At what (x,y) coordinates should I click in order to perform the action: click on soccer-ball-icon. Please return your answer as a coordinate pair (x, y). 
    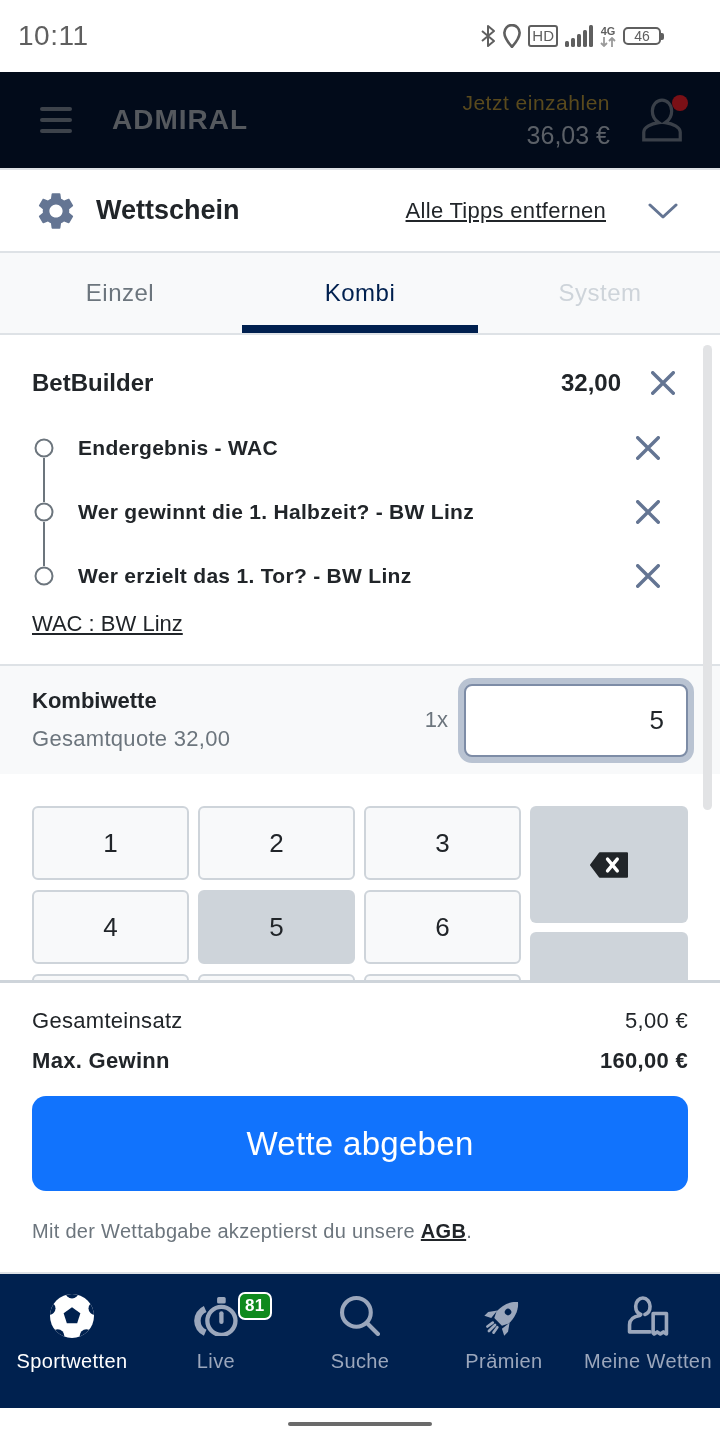
    Looking at the image, I should click on (72, 1316).